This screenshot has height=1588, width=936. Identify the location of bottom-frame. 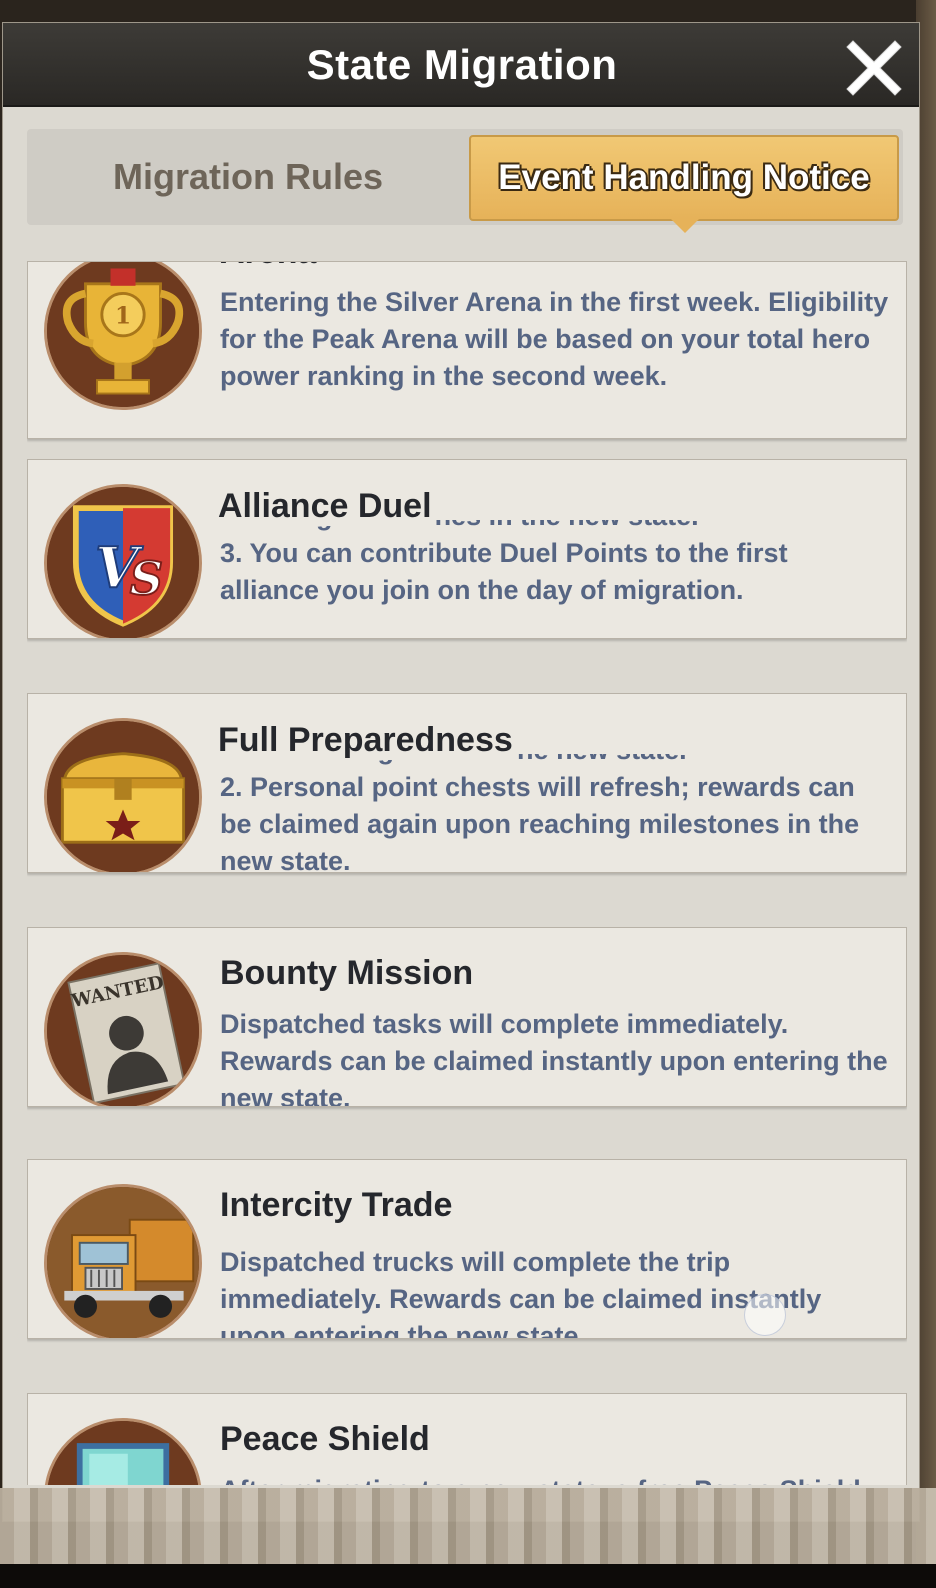
(468, 1526).